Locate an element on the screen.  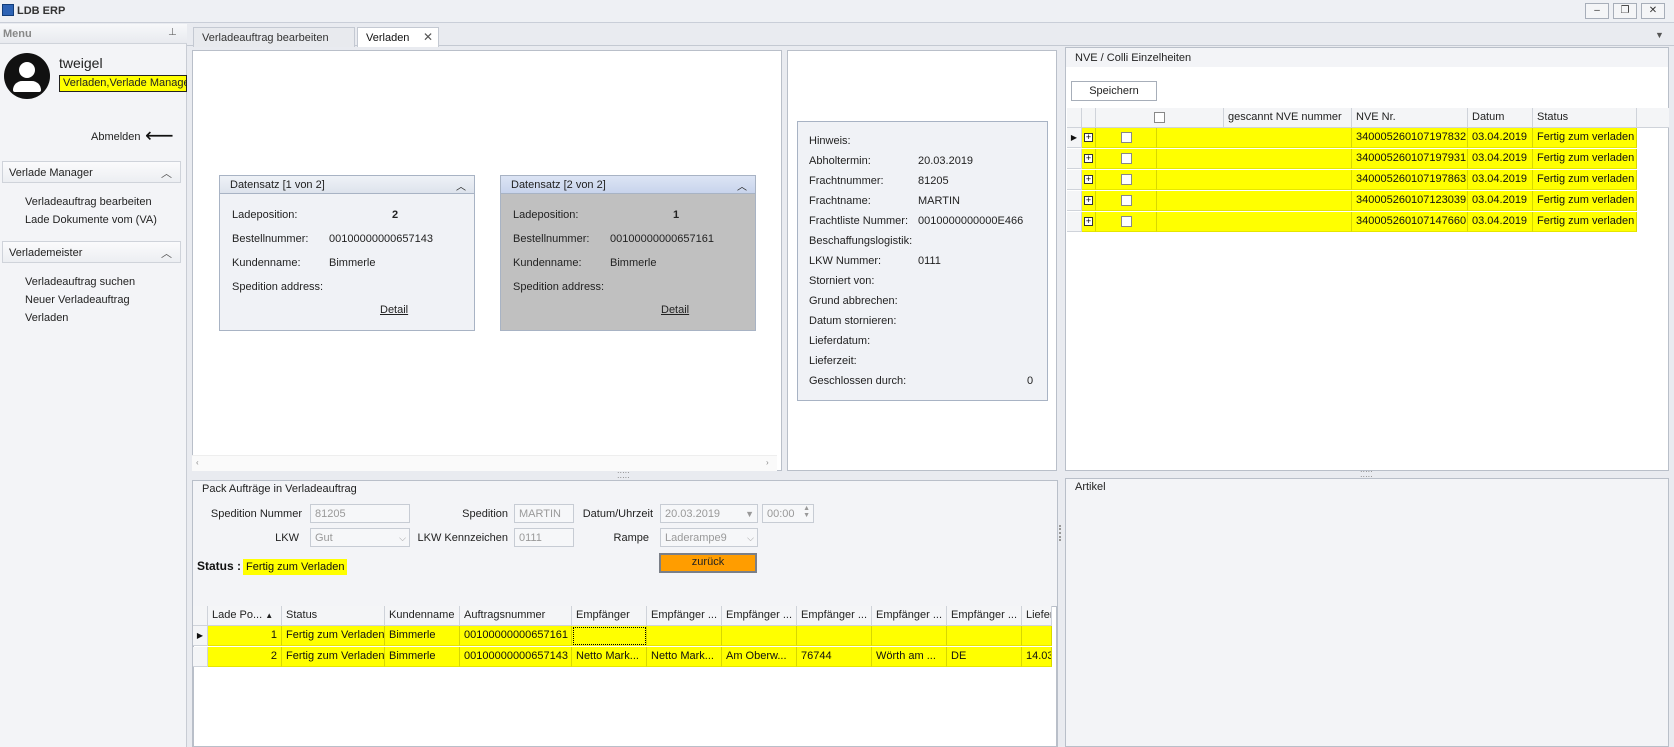
lkw-kennzeichen-field: 0111 is located at coordinates (544, 537).